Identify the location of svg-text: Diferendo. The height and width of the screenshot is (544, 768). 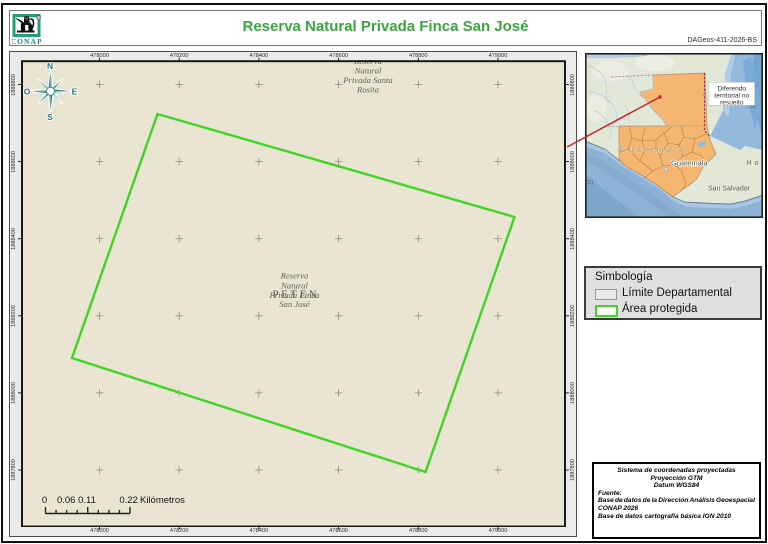
(732, 88).